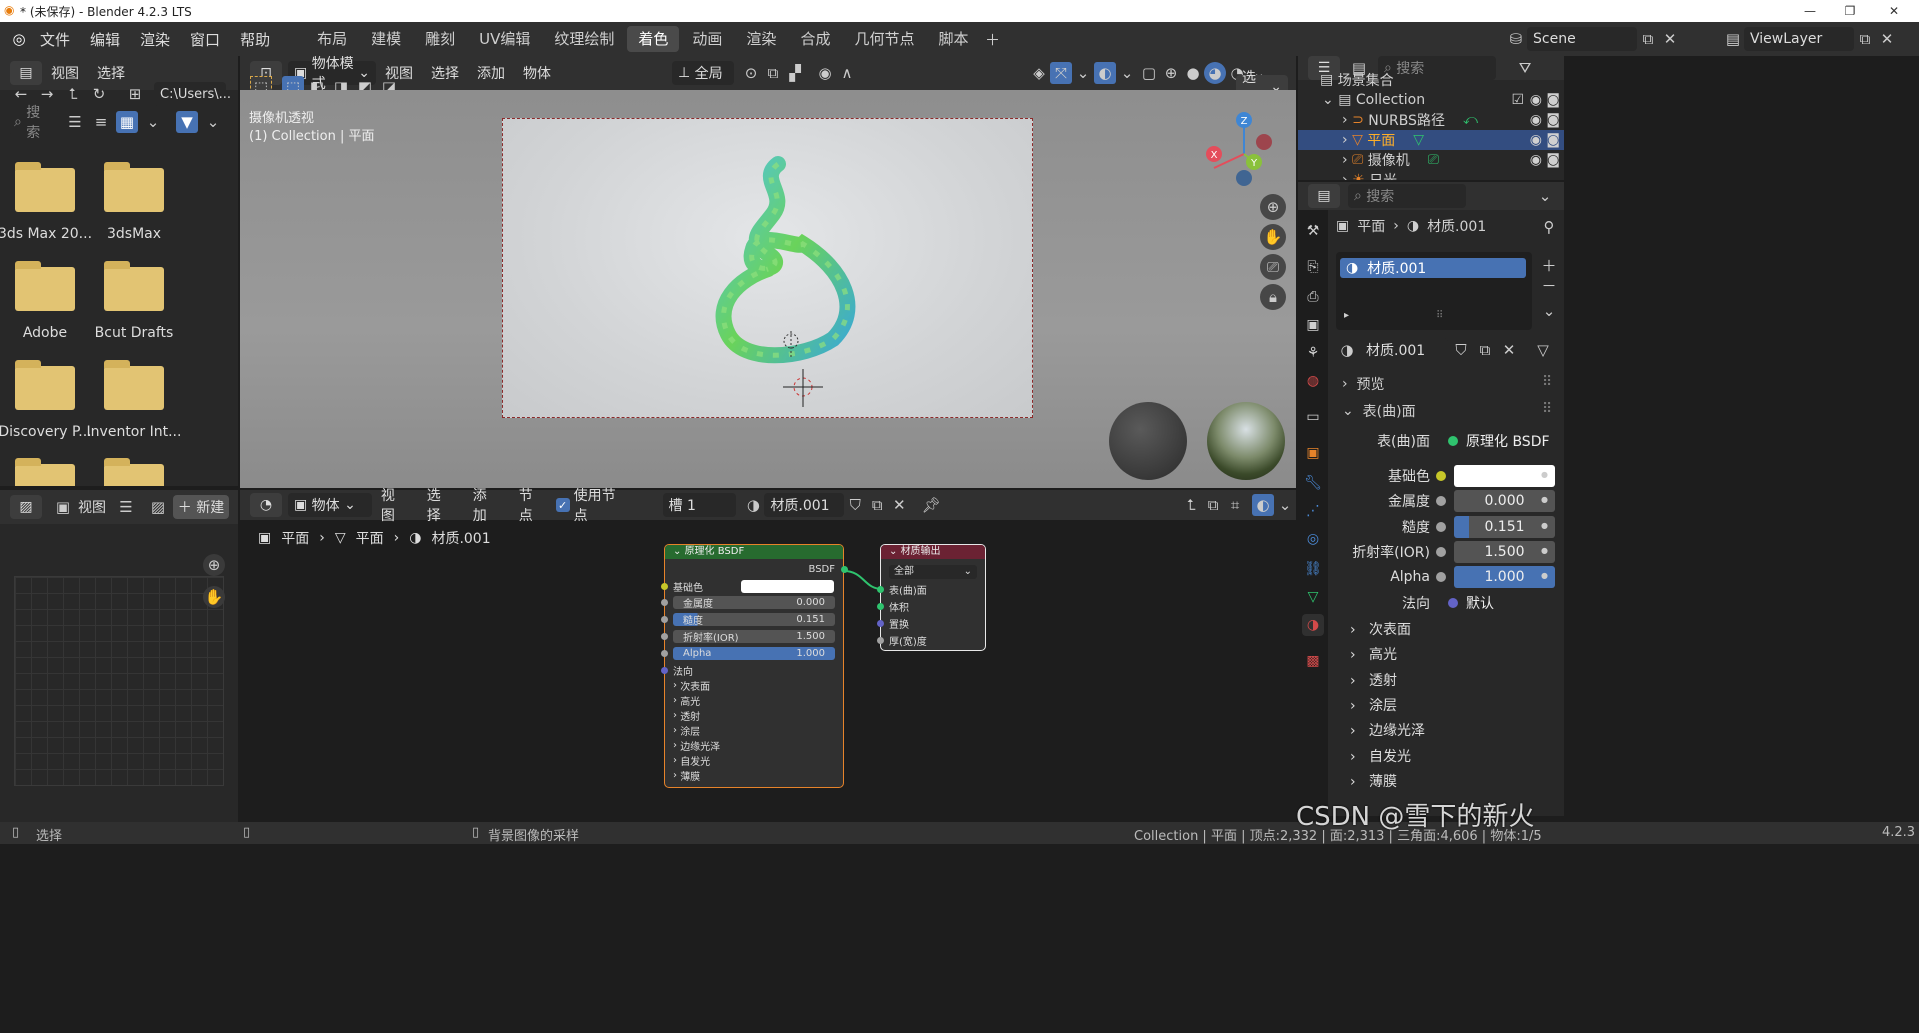  Describe the element at coordinates (1387, 730) in the screenshot. I see `subpanel-sheen: › 边缘光泽` at that location.